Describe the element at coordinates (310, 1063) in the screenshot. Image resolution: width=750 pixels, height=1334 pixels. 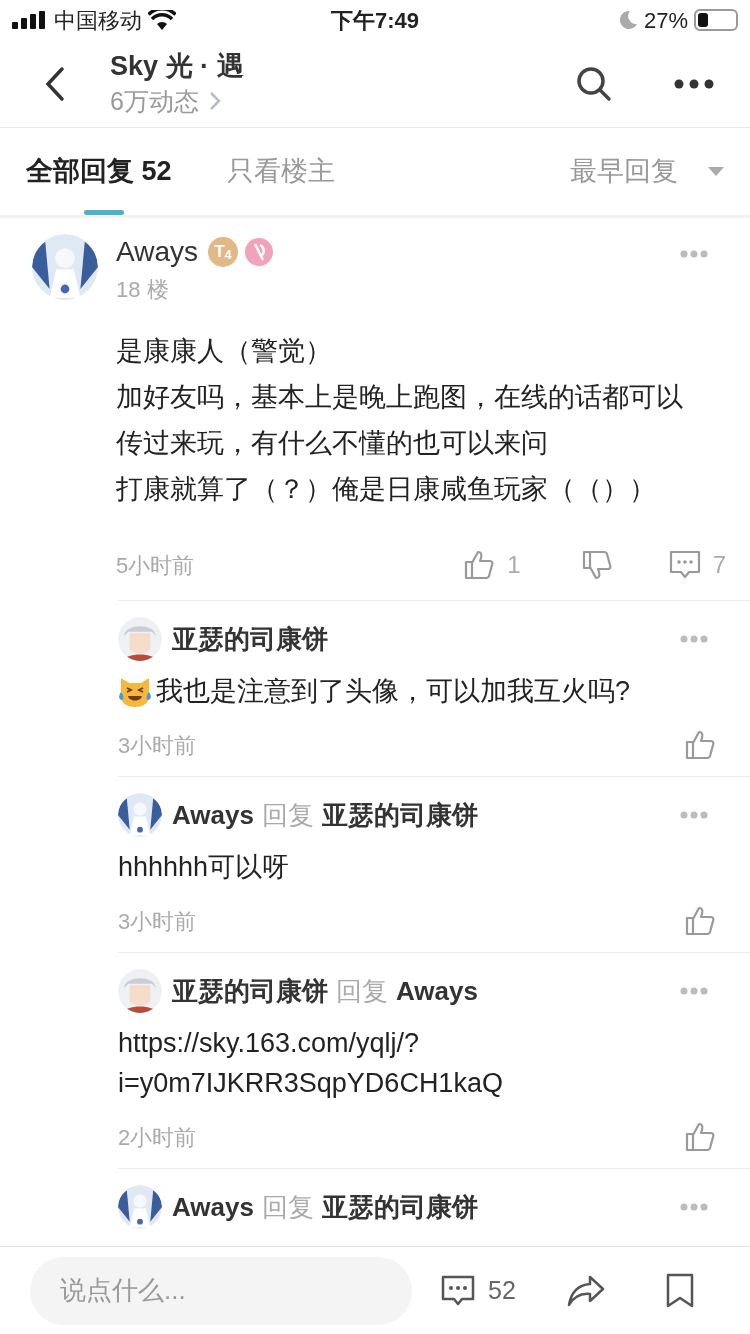
I see `reply-text: https://sky.163.com/yqlj/? i=y0m7IJKRR3SqpYD6CH1kaQ` at that location.